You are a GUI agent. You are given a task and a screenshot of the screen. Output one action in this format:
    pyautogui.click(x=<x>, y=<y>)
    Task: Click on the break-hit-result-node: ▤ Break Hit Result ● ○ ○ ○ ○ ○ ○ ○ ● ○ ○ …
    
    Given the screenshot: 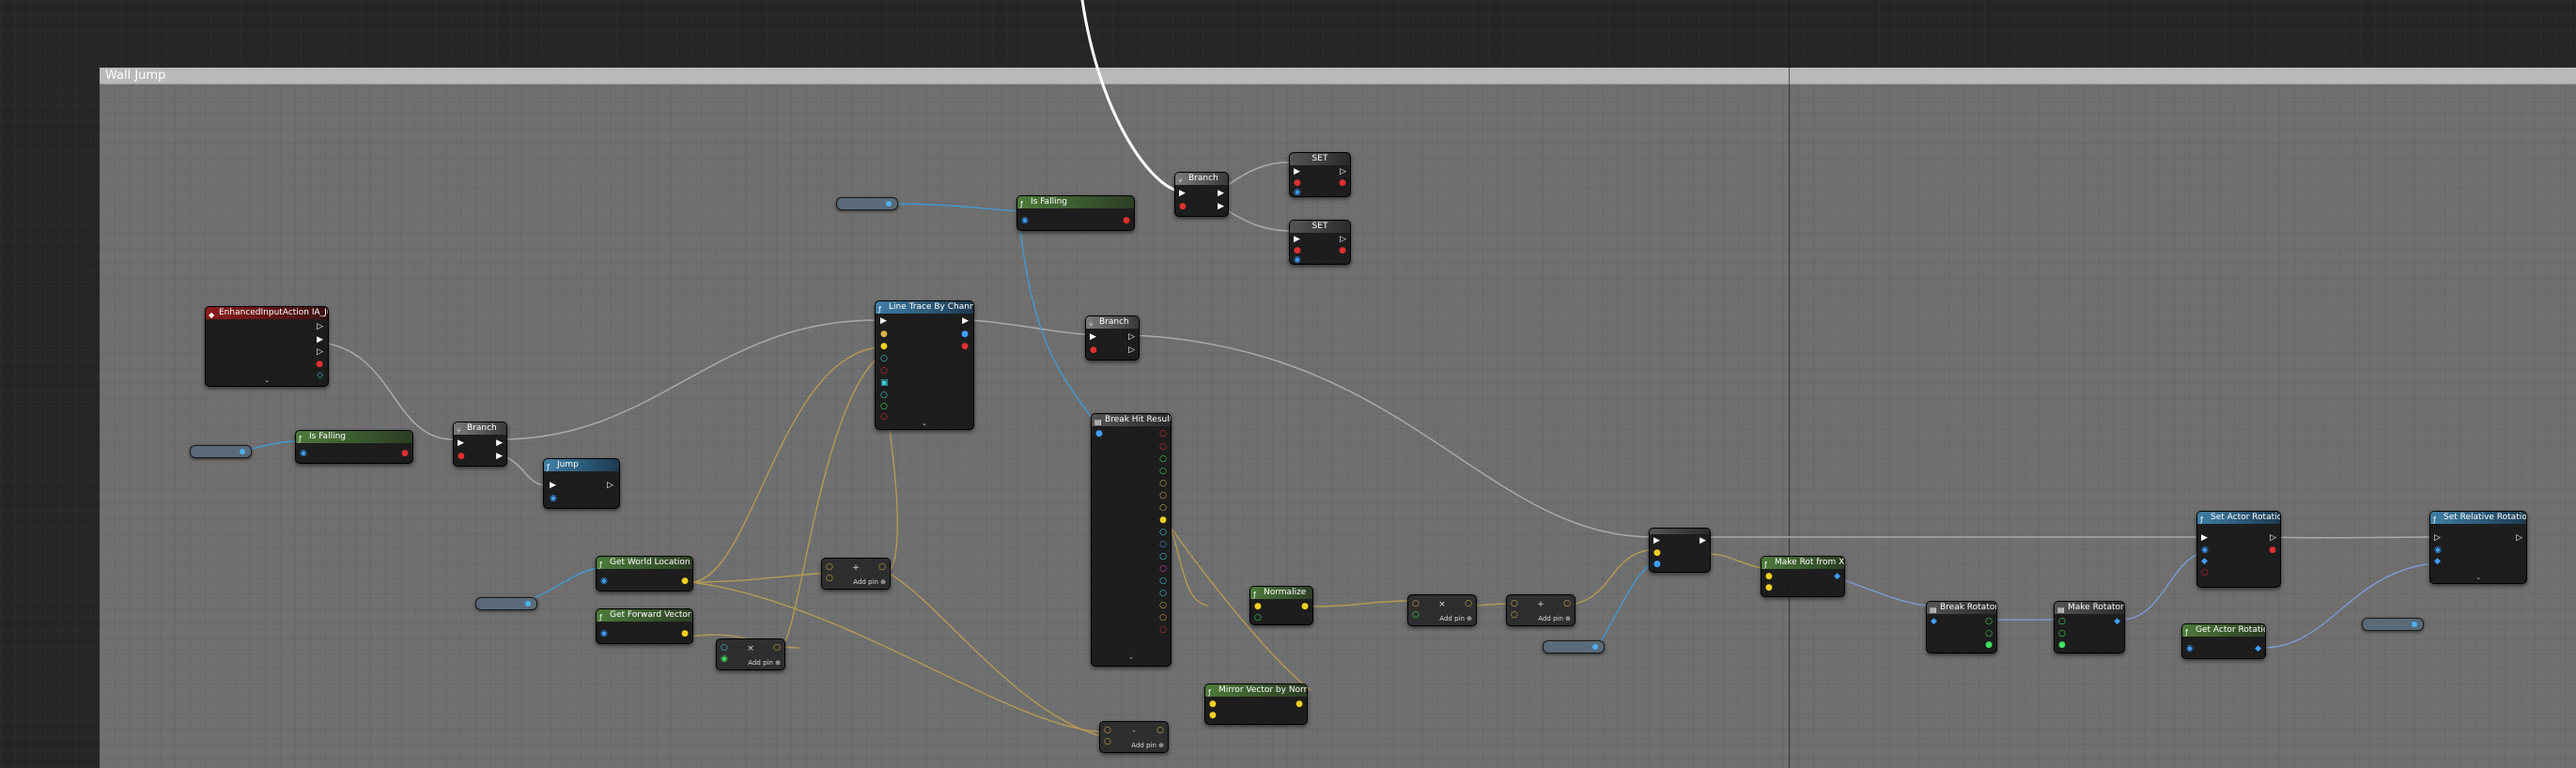 What is the action you would take?
    pyautogui.click(x=1131, y=540)
    